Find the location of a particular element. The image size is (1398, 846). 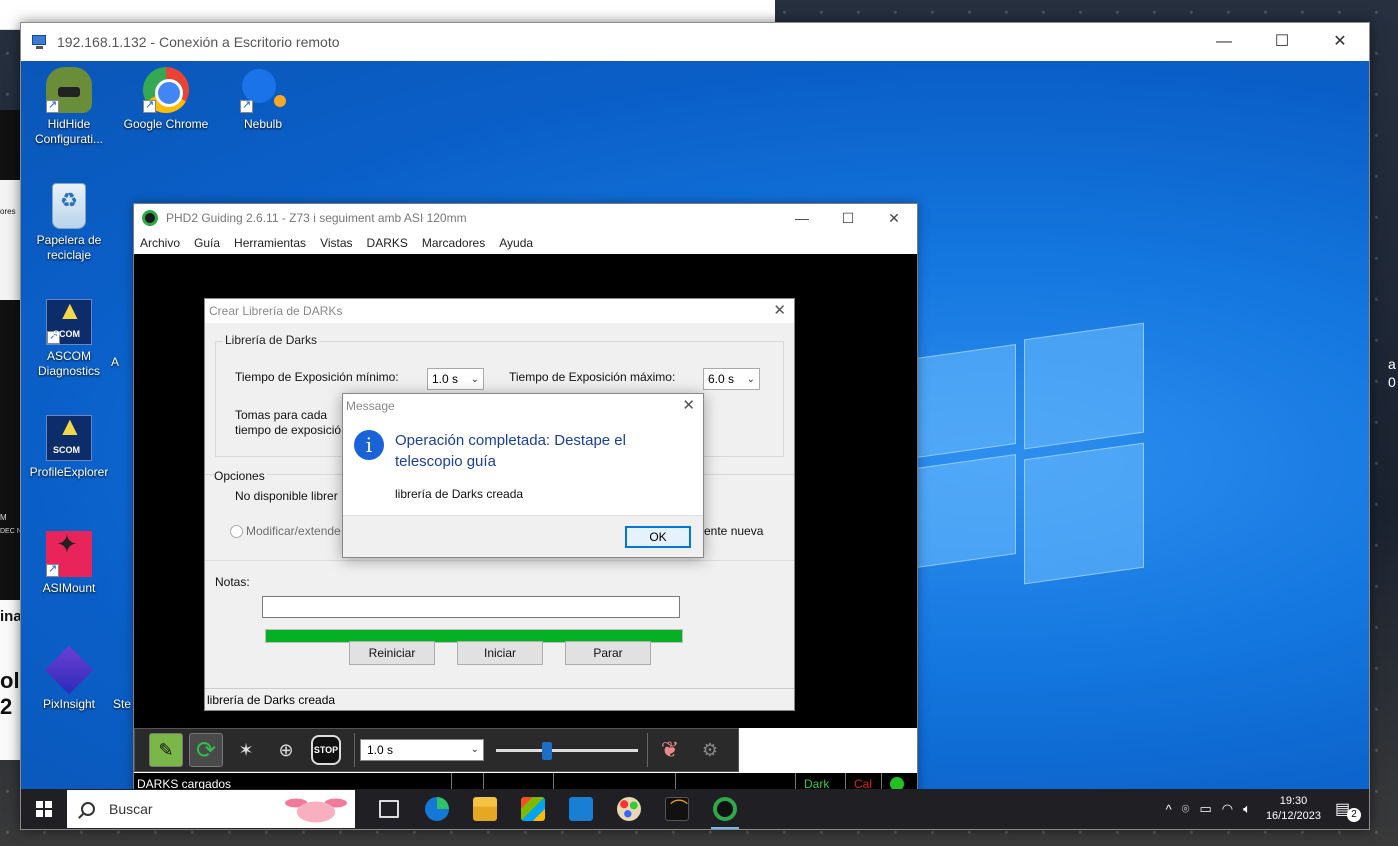

desktop-icon-partial: A is located at coordinates (115, 339).